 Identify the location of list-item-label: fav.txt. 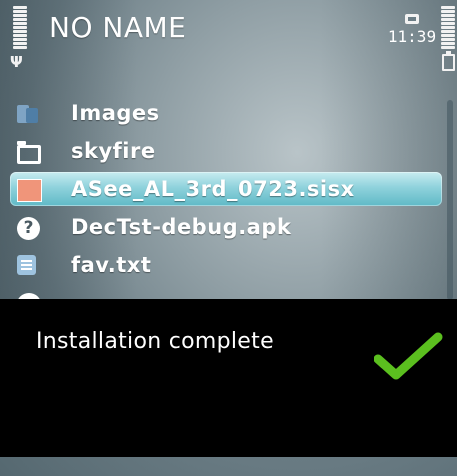
(111, 265).